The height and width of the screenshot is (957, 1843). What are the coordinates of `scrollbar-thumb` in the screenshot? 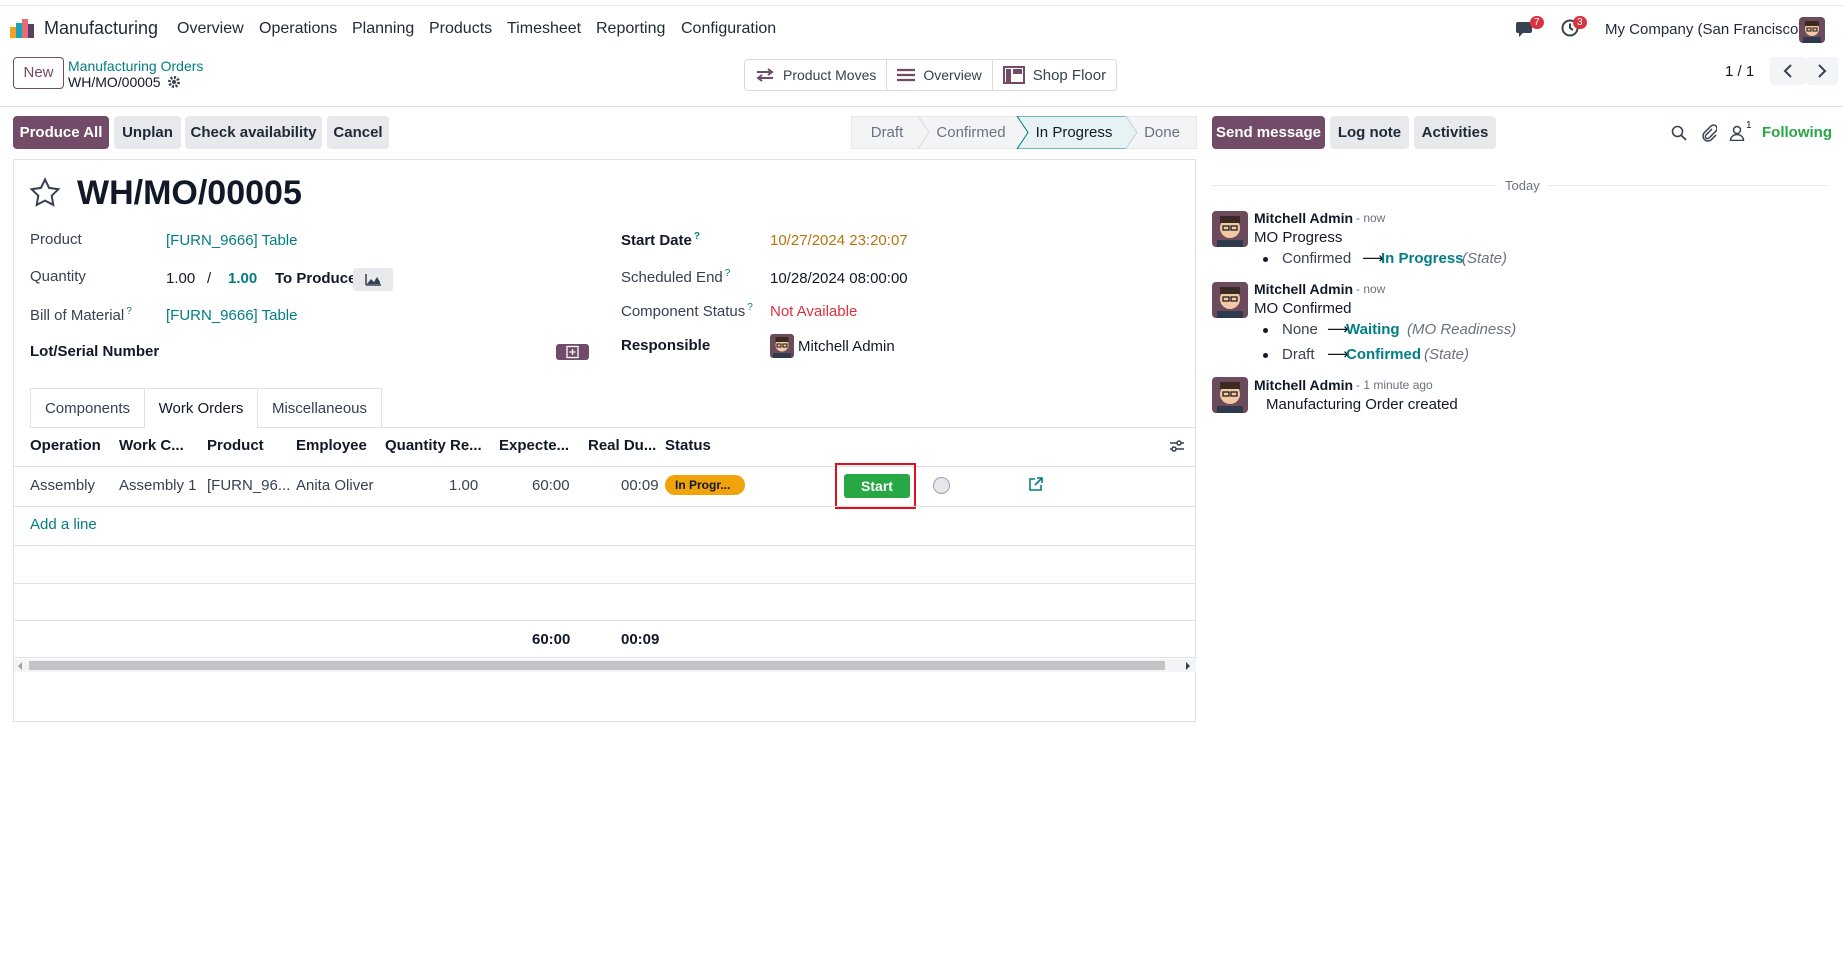 It's located at (597, 665).